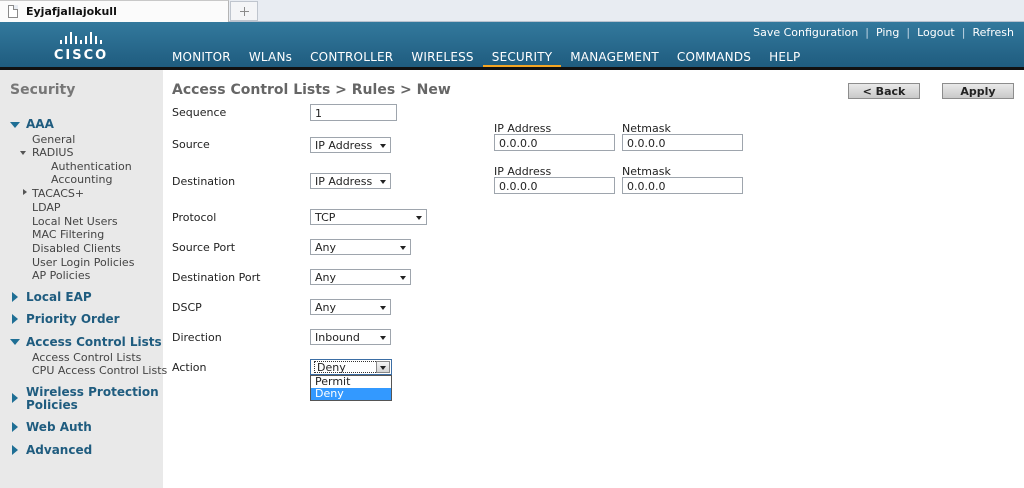 The width and height of the screenshot is (1024, 488). I want to click on apply-button: Apply, so click(978, 91).